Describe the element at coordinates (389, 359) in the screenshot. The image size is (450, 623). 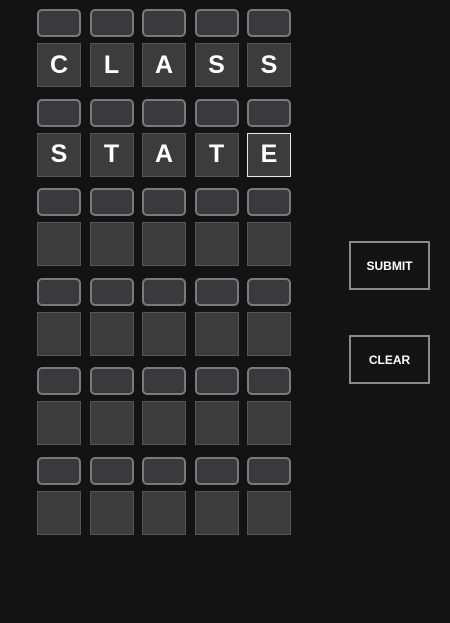
I see `clear-button: CLEAR` at that location.